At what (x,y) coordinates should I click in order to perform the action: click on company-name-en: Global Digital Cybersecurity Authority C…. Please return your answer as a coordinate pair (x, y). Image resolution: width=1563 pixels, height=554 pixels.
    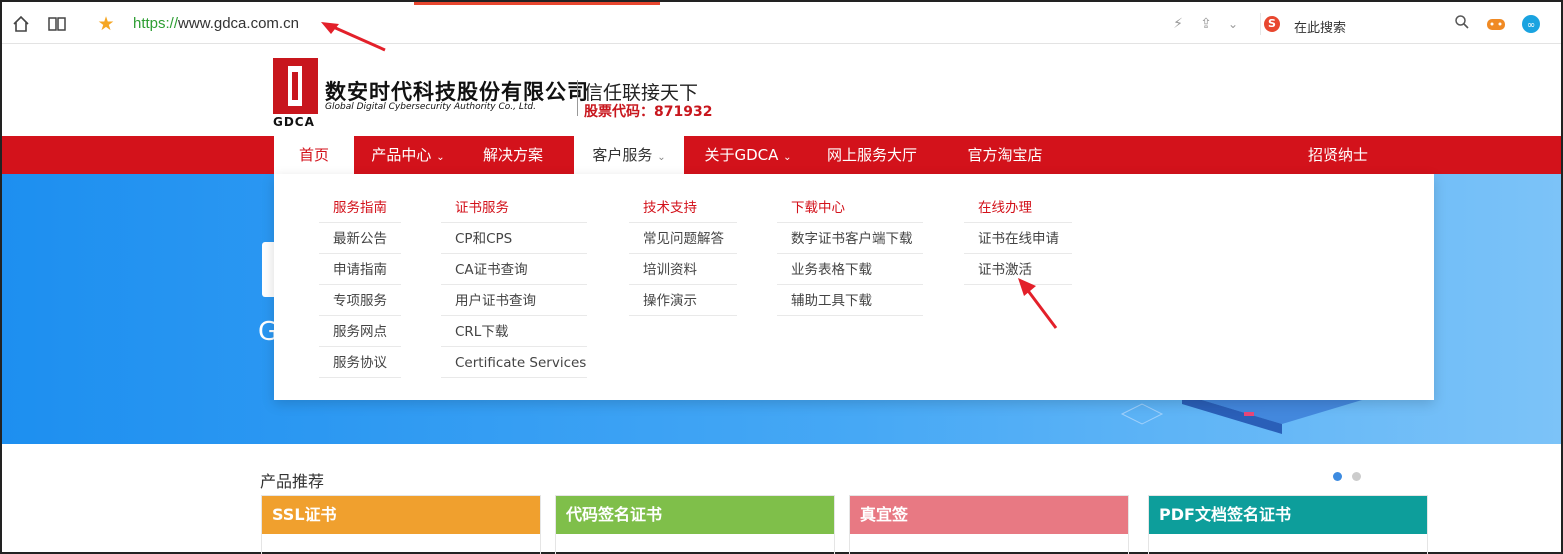
    Looking at the image, I should click on (430, 107).